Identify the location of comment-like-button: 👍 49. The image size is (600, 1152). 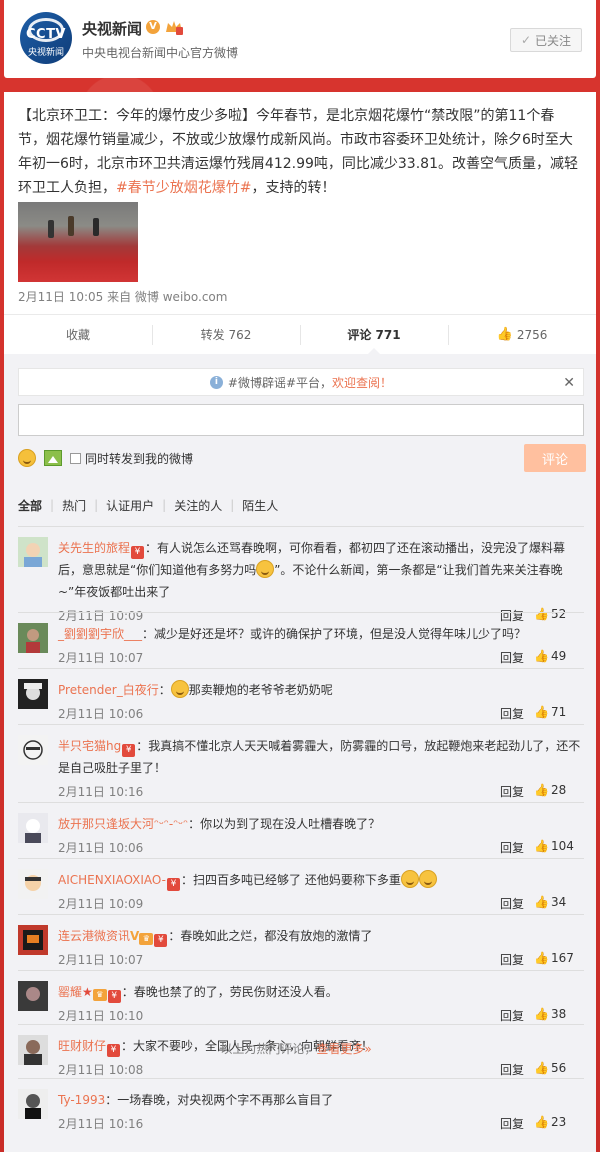
(559, 656).